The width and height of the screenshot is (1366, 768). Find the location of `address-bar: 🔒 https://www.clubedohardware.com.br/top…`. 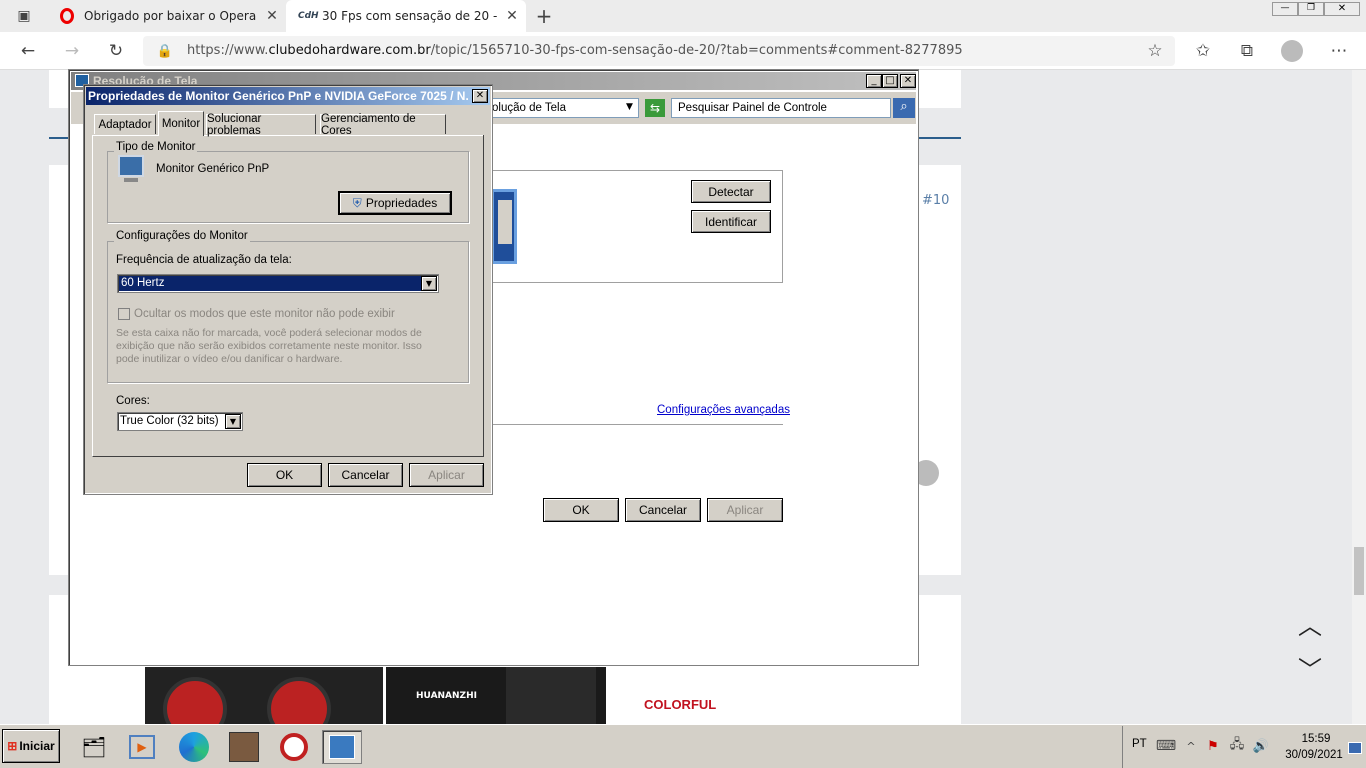

address-bar: 🔒 https://www.clubedohardware.com.br/top… is located at coordinates (659, 51).